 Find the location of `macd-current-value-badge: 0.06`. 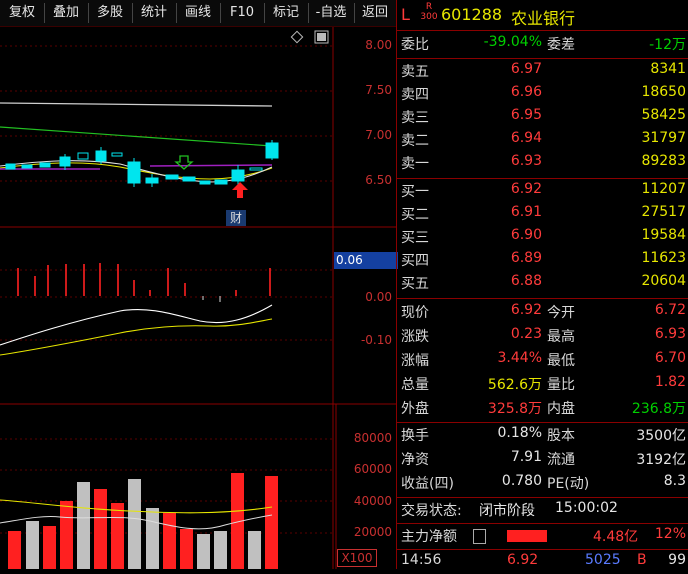

macd-current-value-badge: 0.06 is located at coordinates (366, 260).